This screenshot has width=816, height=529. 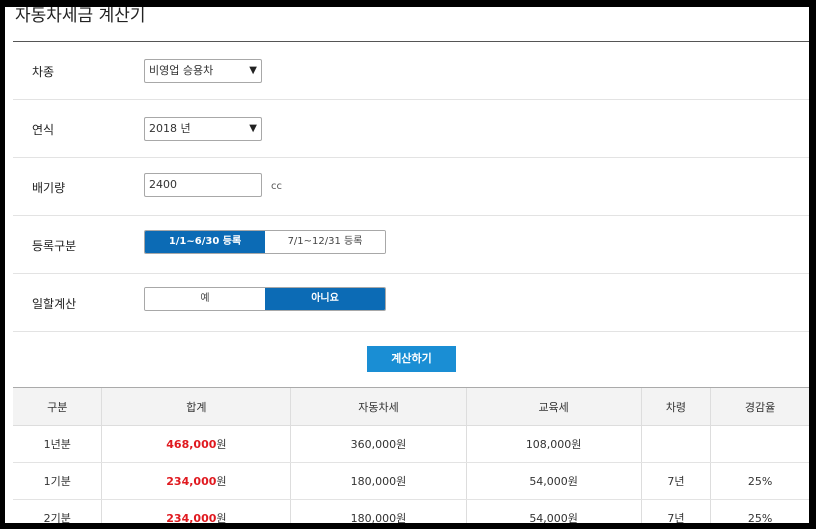 I want to click on header-car-tax: 자동차세, so click(x=378, y=406).